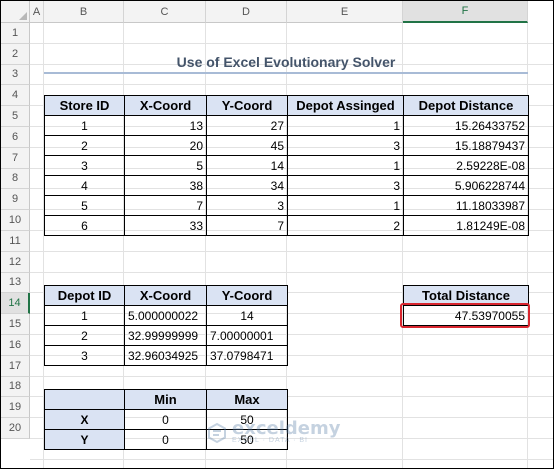 The width and height of the screenshot is (554, 469). What do you see at coordinates (15, 158) in the screenshot?
I see `row-header-7: 7` at bounding box center [15, 158].